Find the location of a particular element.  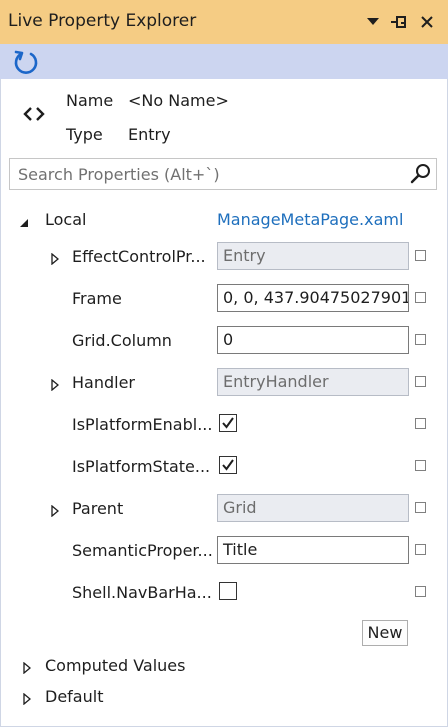

search-placeholder: Search Properties (Alt+`) is located at coordinates (119, 174).